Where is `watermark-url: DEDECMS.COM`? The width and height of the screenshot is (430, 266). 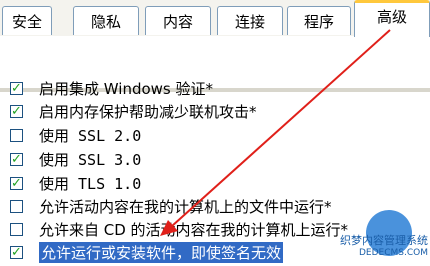 watermark-url: DEDECMS.COM is located at coordinates (393, 253).